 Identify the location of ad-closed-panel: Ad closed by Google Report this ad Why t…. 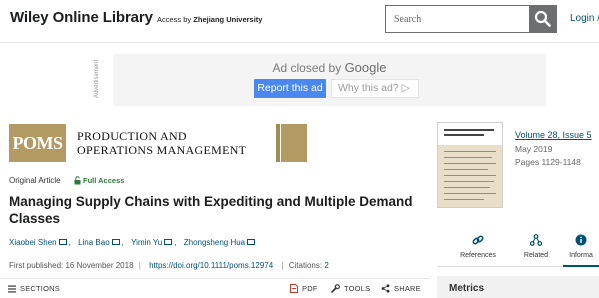
(329, 80).